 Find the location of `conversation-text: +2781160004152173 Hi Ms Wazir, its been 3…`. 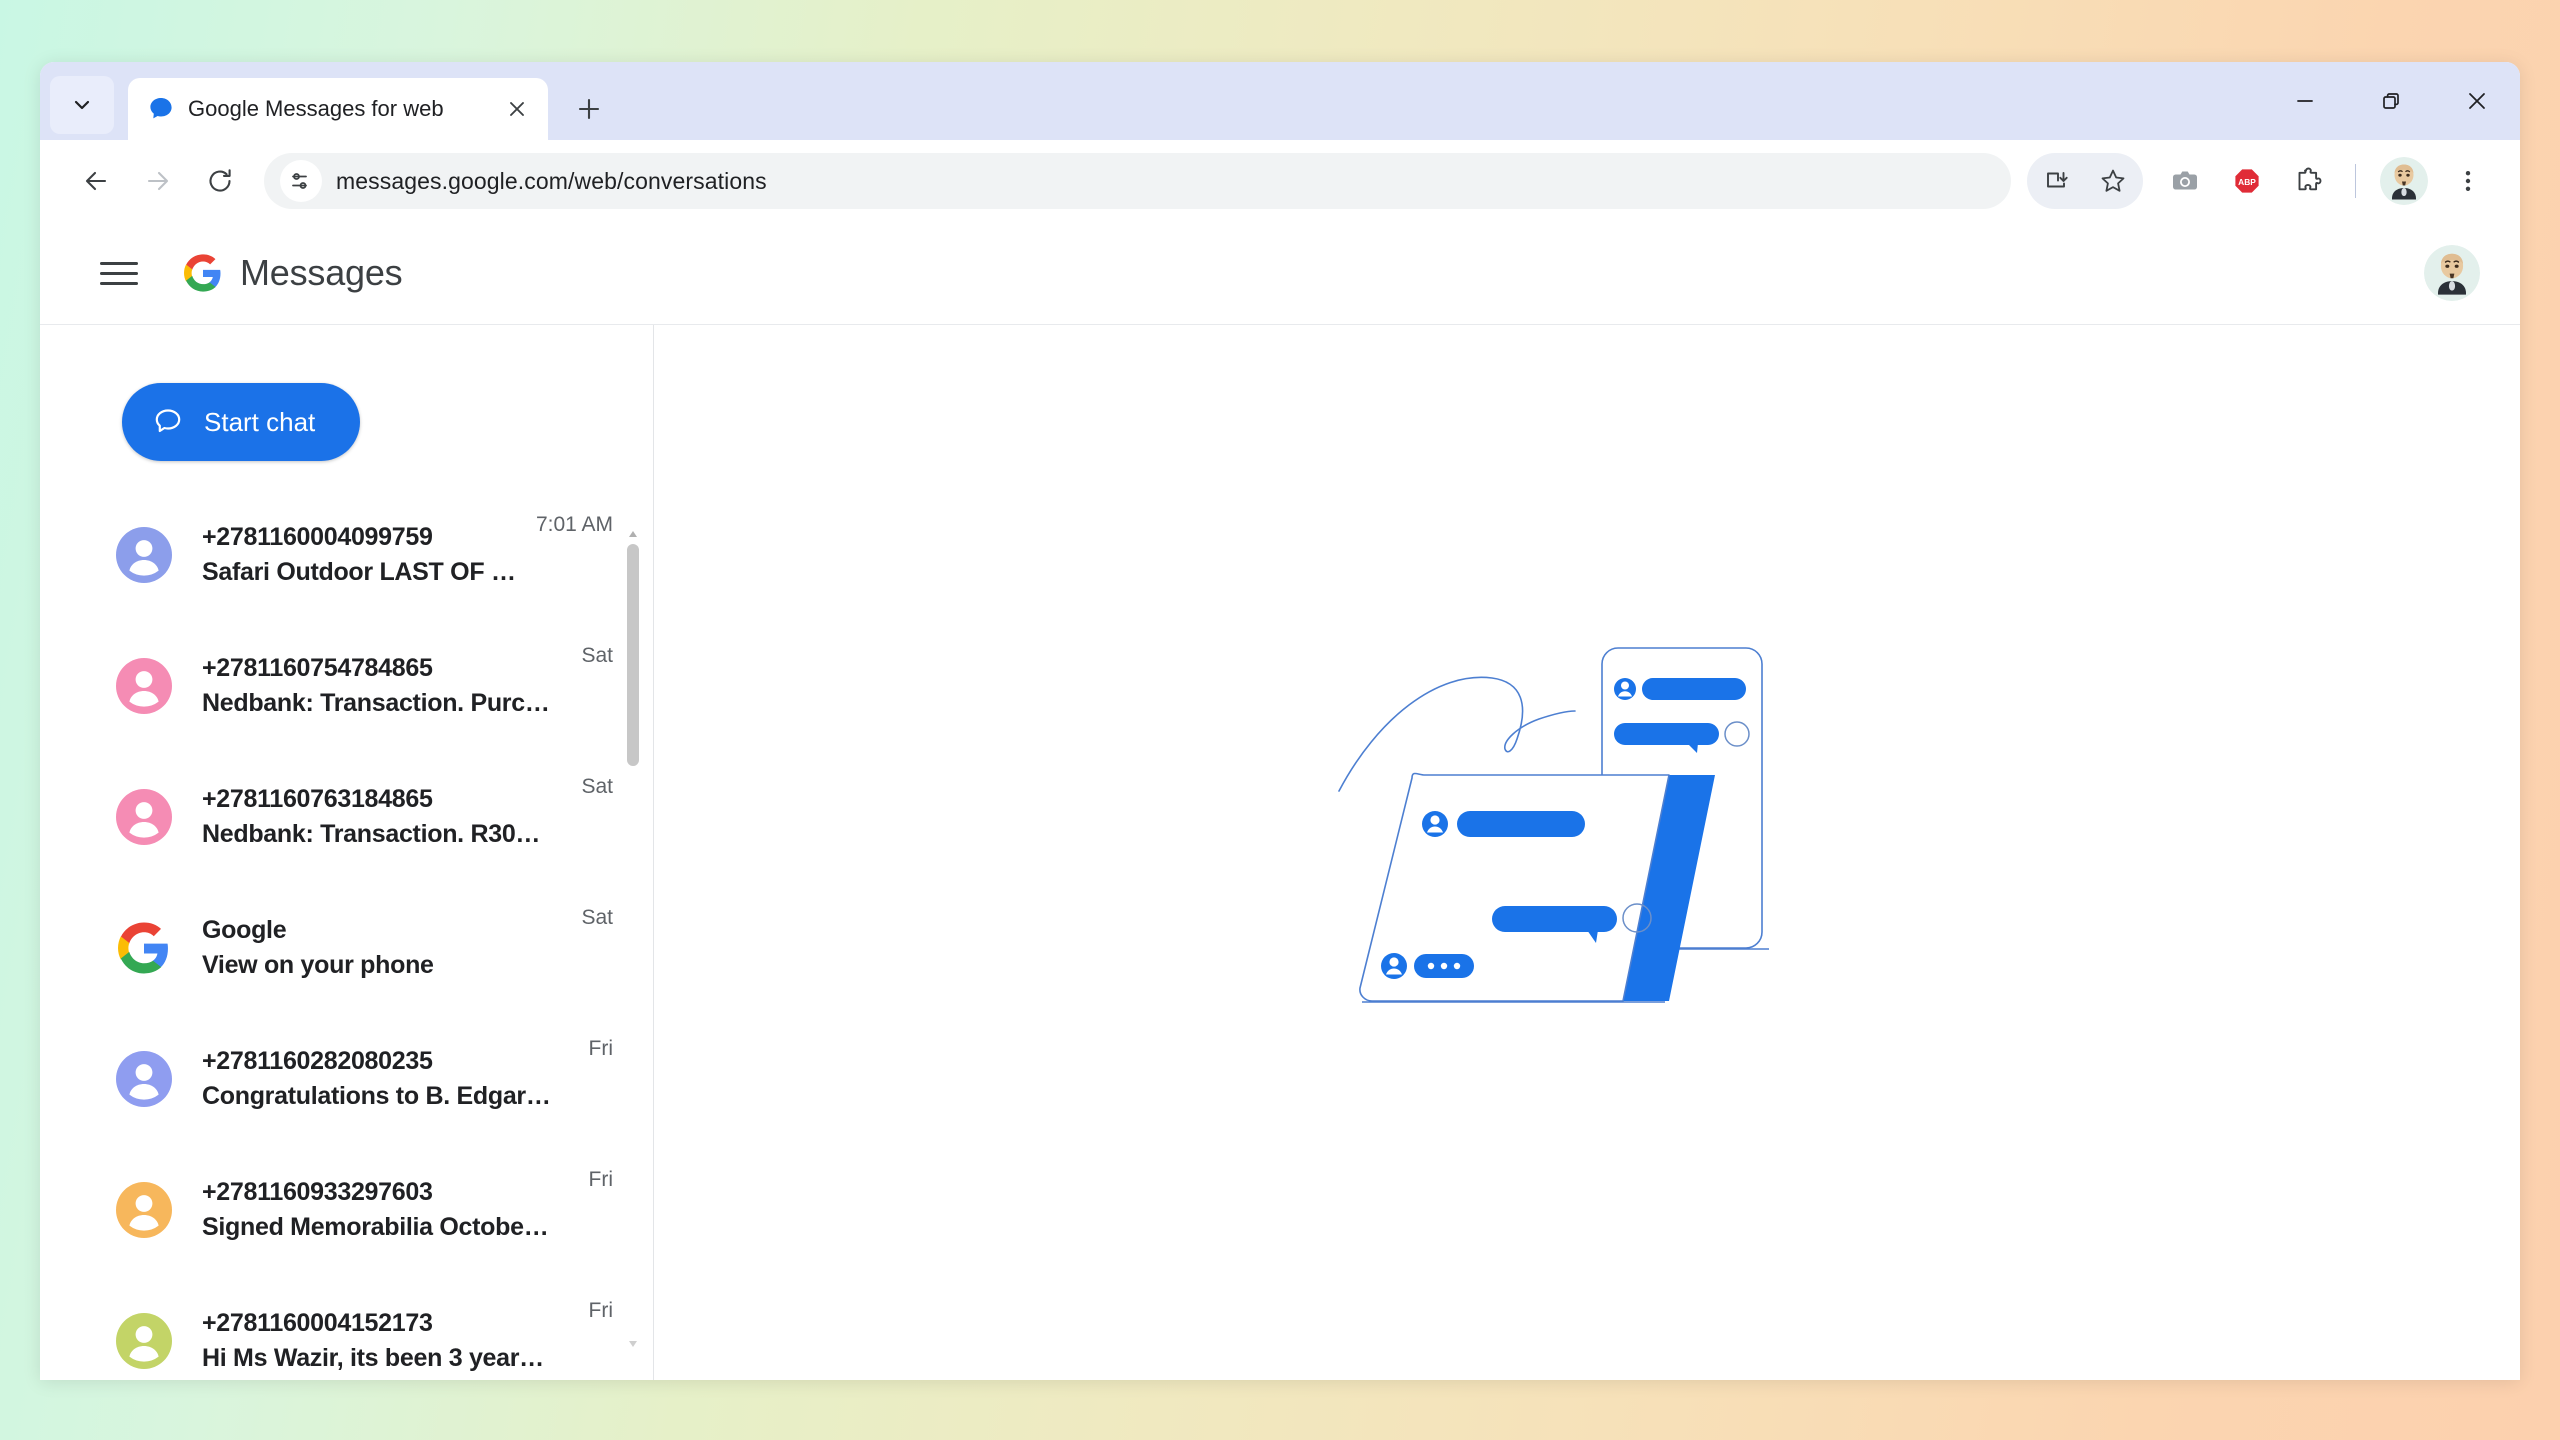

conversation-text: +2781160004152173 Hi Ms Wazir, its been 3… is located at coordinates (395, 1341).